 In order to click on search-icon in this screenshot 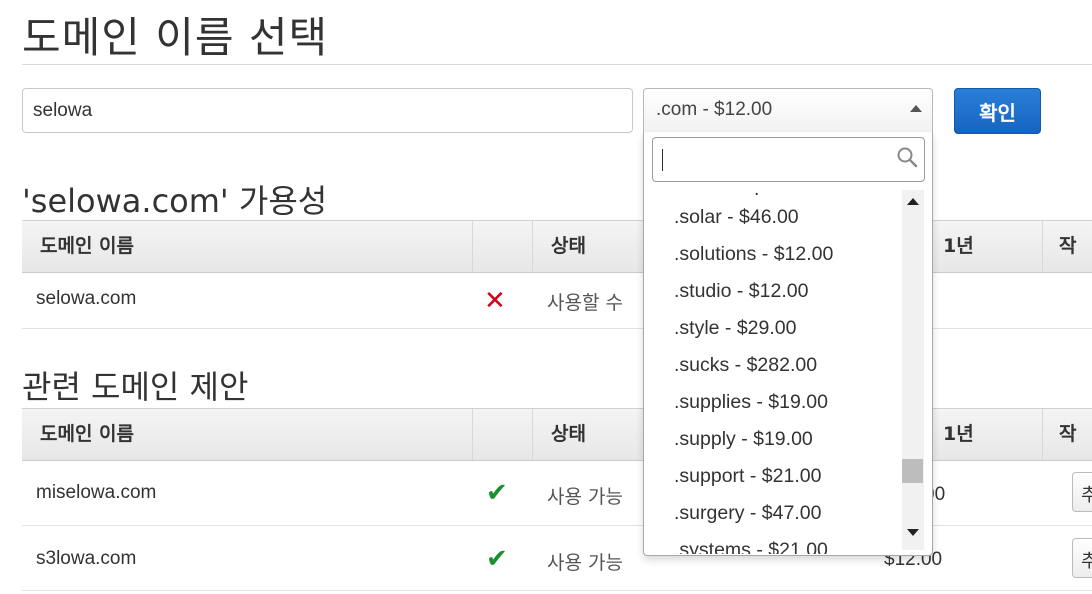, I will do `click(907, 157)`.